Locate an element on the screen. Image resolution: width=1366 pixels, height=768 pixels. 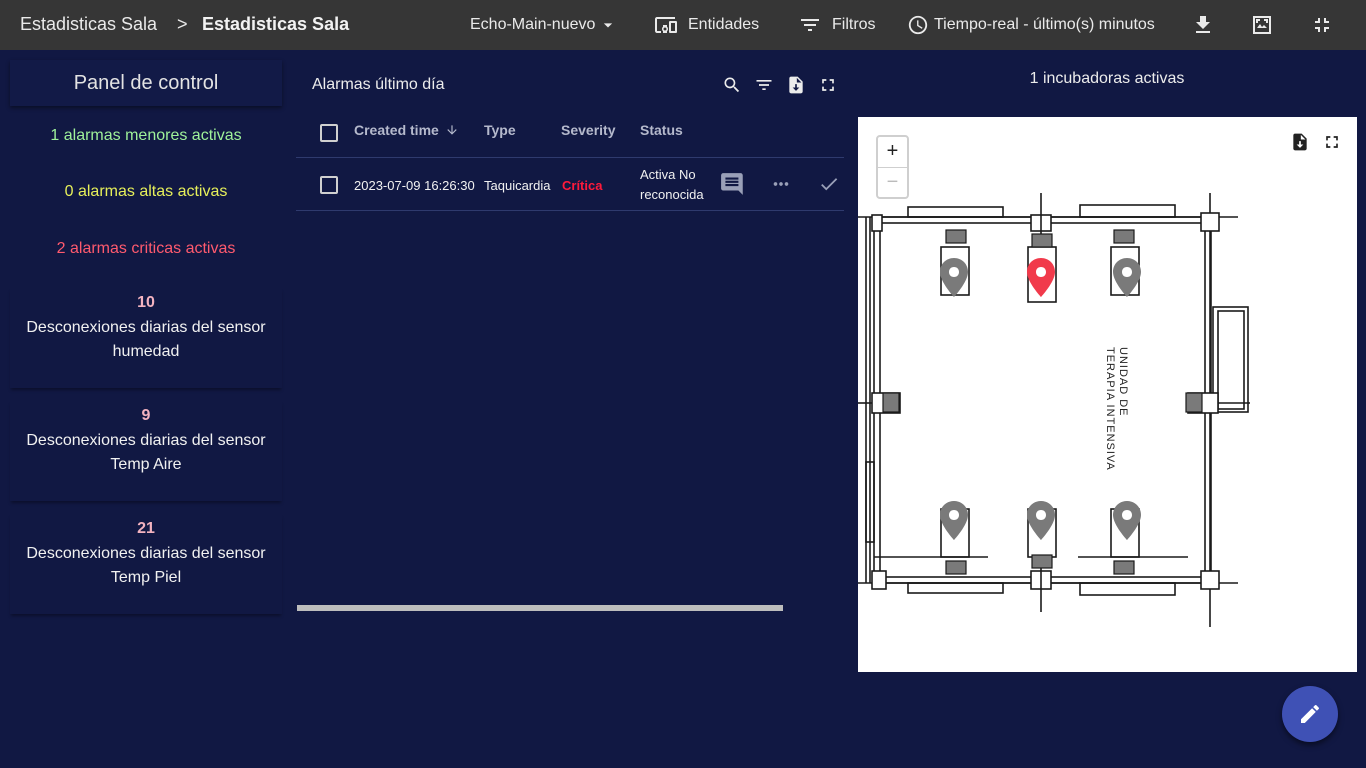
stat-value: 21 is located at coordinates (146, 528).